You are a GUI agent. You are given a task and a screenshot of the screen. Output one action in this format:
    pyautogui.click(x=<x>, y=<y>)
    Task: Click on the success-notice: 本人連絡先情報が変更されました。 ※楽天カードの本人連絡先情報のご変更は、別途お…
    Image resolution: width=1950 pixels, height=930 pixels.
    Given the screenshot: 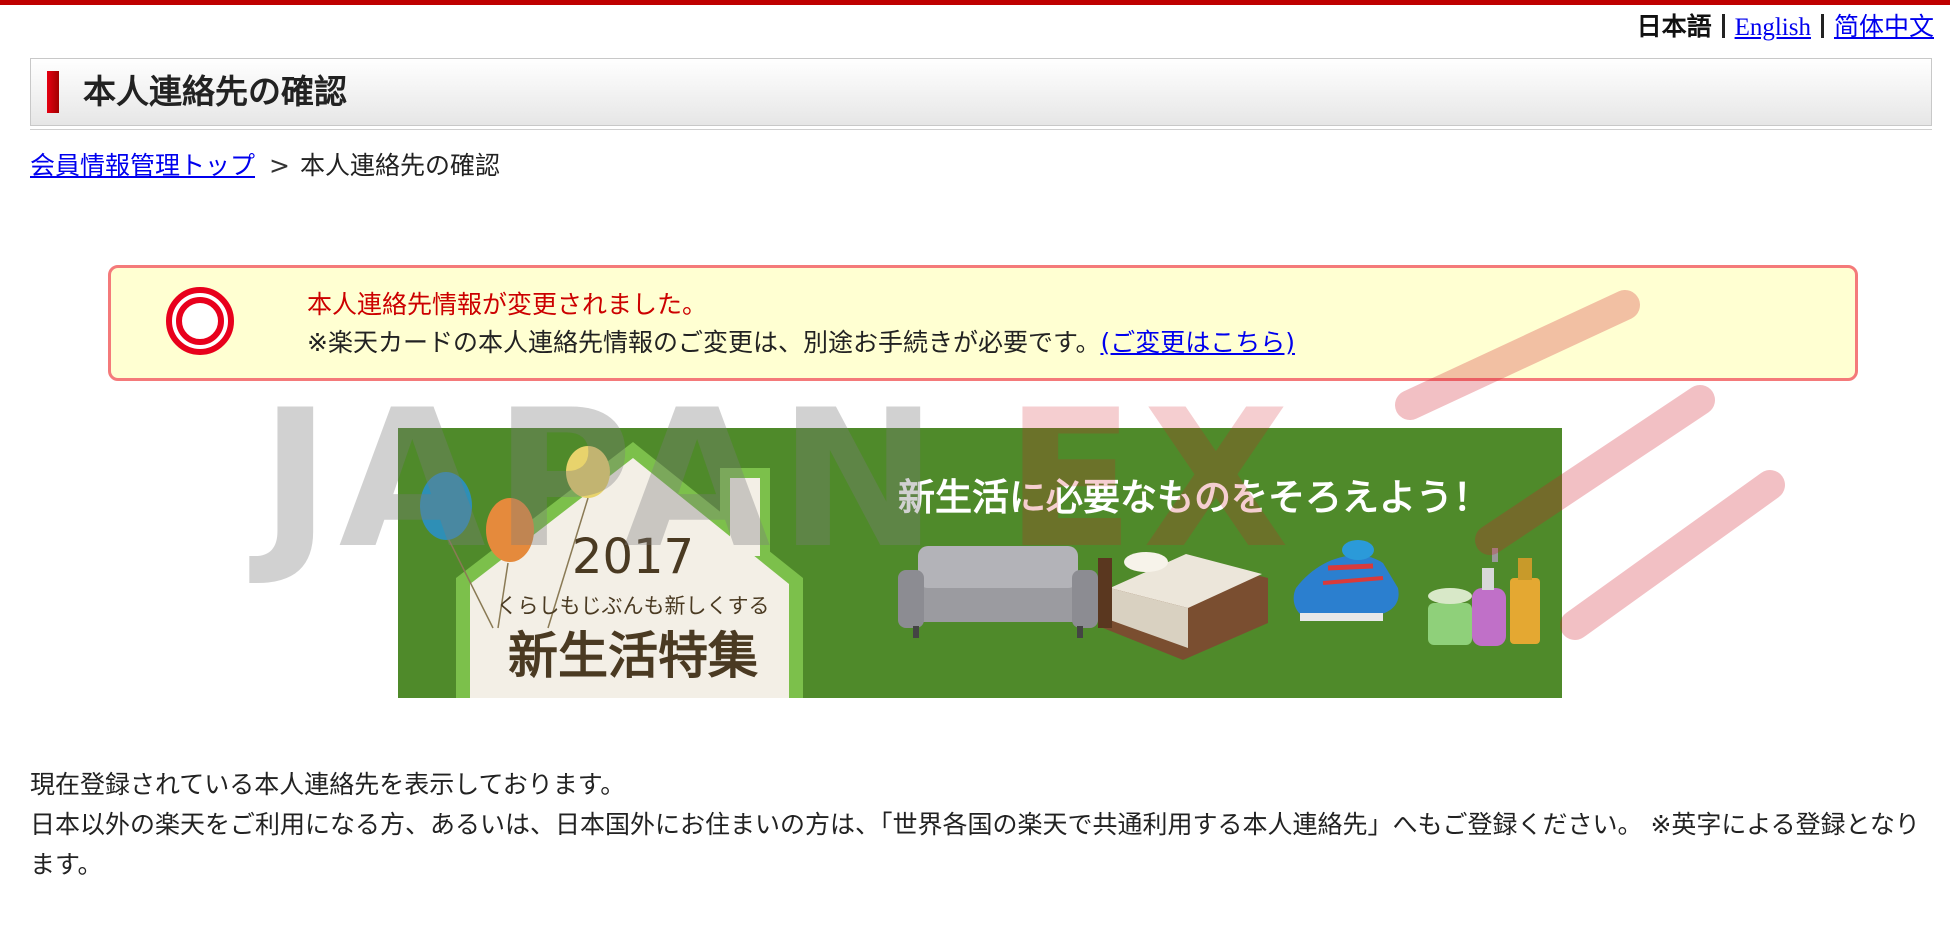 What is the action you would take?
    pyautogui.click(x=983, y=323)
    